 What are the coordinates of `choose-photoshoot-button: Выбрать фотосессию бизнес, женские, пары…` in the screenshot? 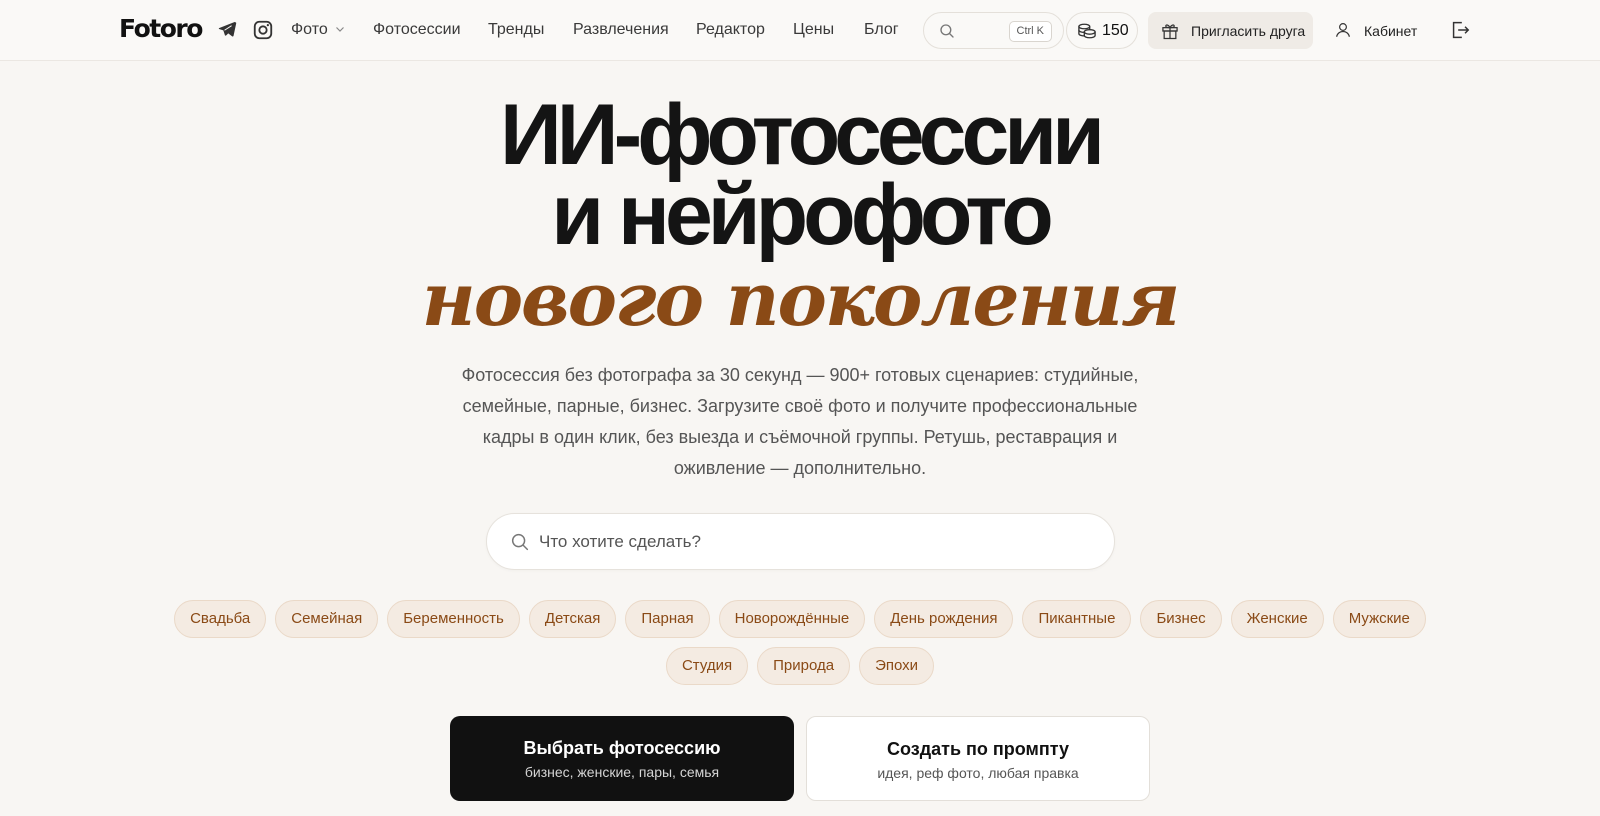 It's located at (622, 758).